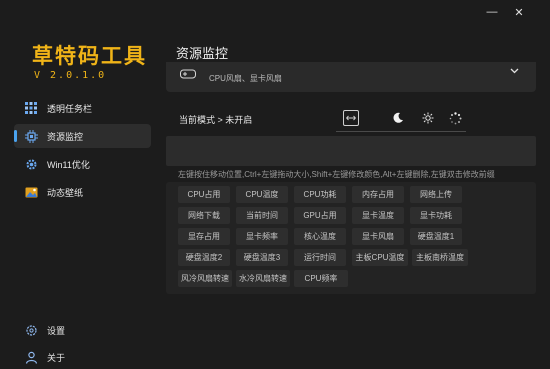  What do you see at coordinates (31, 357) in the screenshot?
I see `user-icon` at bounding box center [31, 357].